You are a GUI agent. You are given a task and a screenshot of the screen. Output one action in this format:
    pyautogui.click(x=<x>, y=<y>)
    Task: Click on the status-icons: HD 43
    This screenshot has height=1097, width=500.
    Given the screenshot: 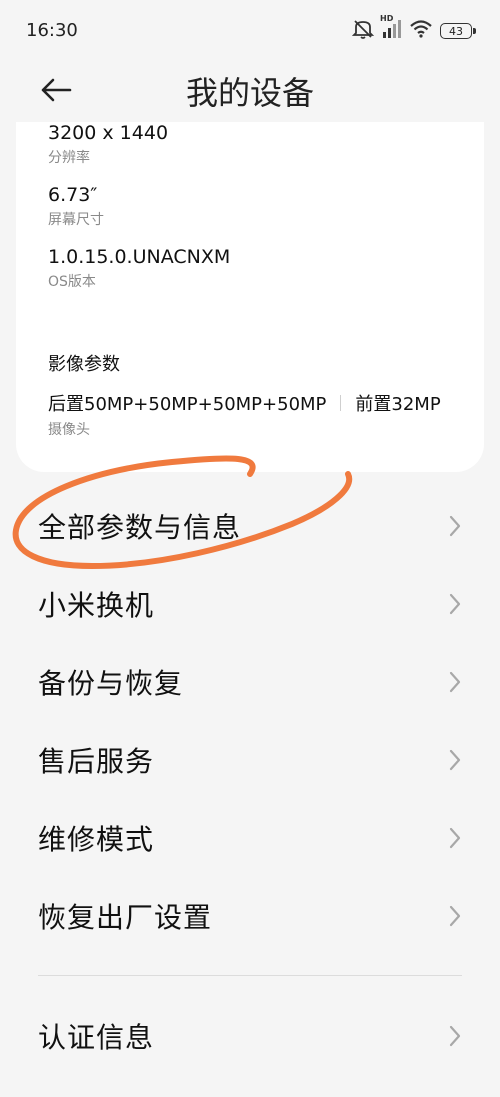 What is the action you would take?
    pyautogui.click(x=413, y=28)
    